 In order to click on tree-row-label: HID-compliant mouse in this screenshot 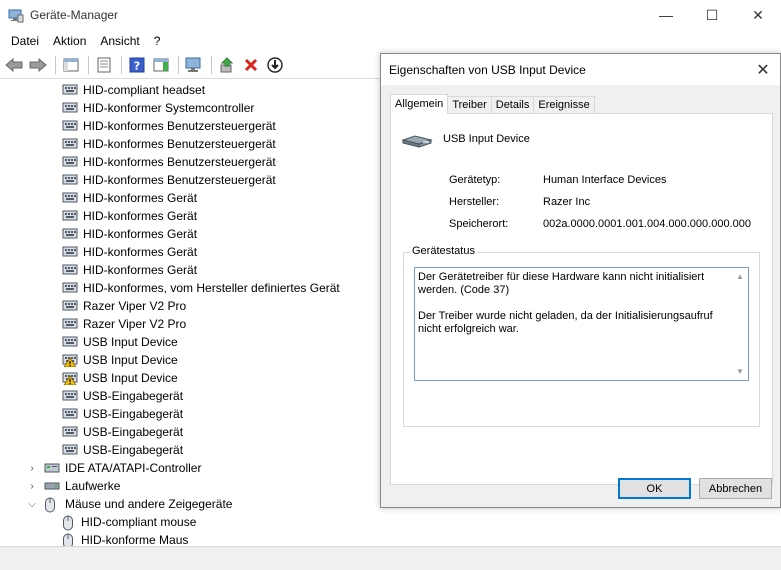, I will do `click(139, 522)`.